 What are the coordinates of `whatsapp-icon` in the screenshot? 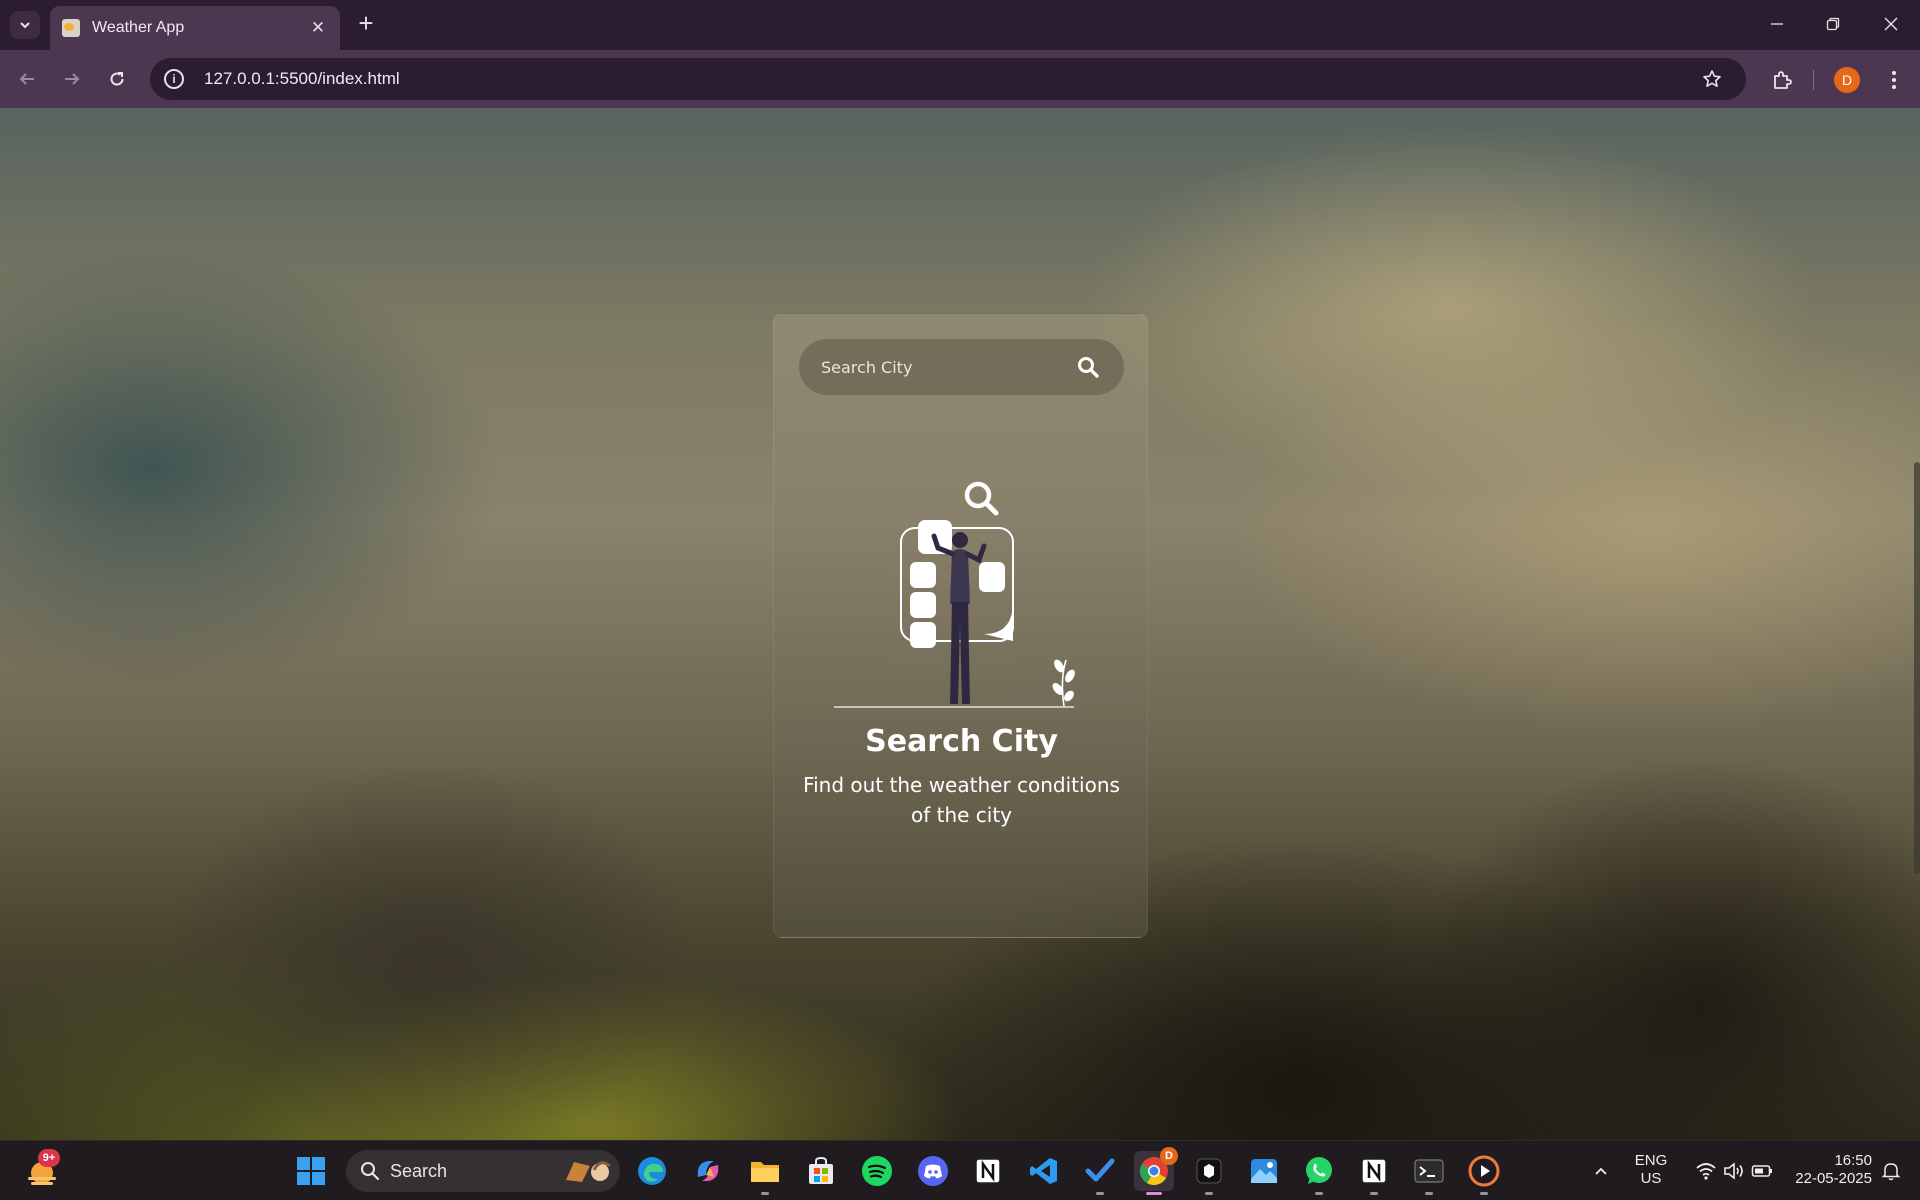 It's located at (1319, 1170).